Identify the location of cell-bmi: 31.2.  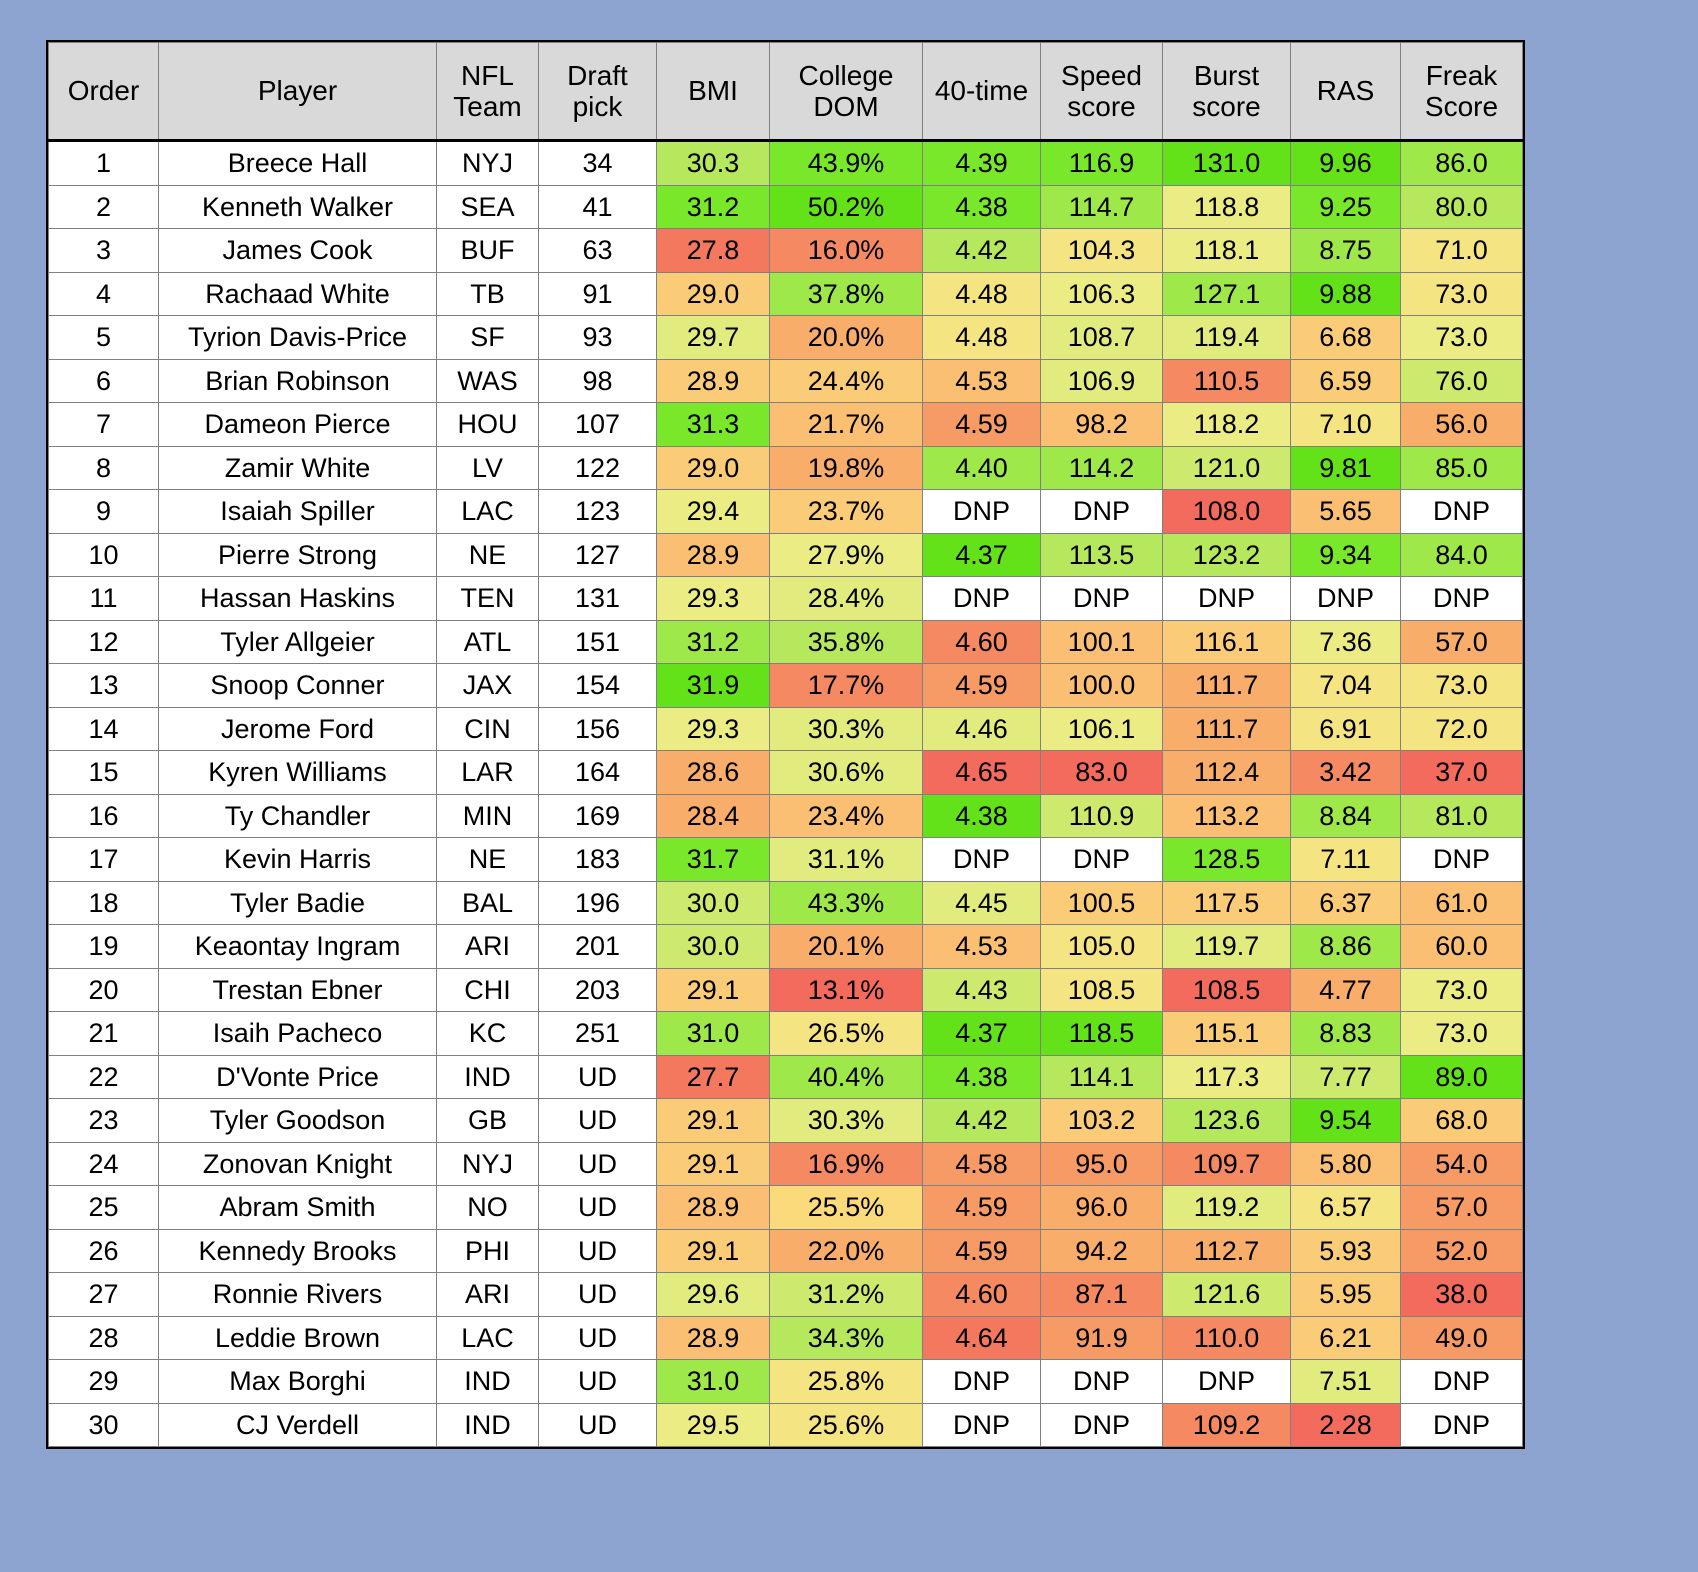
(713, 206).